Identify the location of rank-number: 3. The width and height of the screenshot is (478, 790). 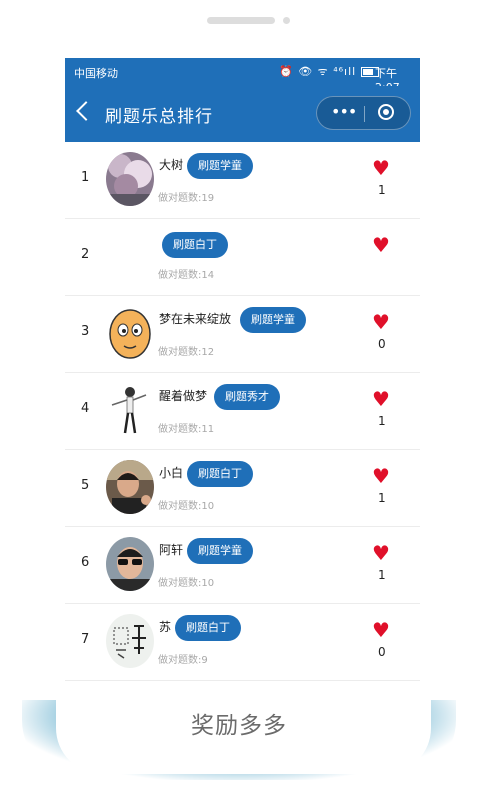
(85, 331).